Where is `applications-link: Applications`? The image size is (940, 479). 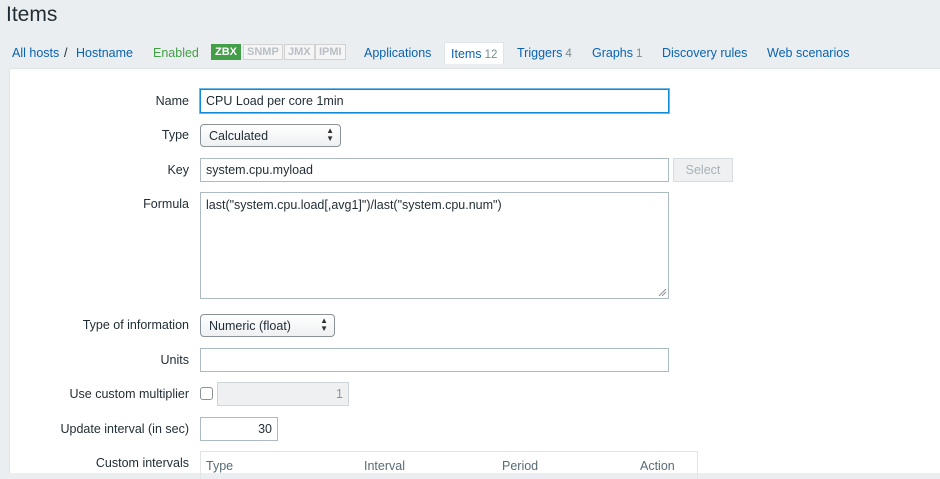
applications-link: Applications is located at coordinates (397, 53).